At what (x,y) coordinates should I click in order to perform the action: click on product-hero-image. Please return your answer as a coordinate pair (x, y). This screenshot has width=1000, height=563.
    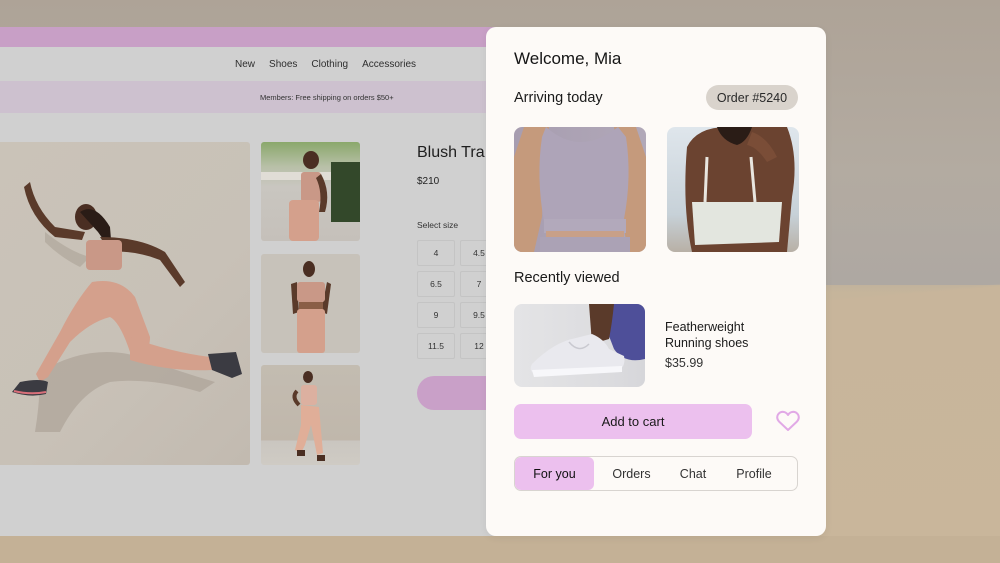
    Looking at the image, I should click on (125, 303).